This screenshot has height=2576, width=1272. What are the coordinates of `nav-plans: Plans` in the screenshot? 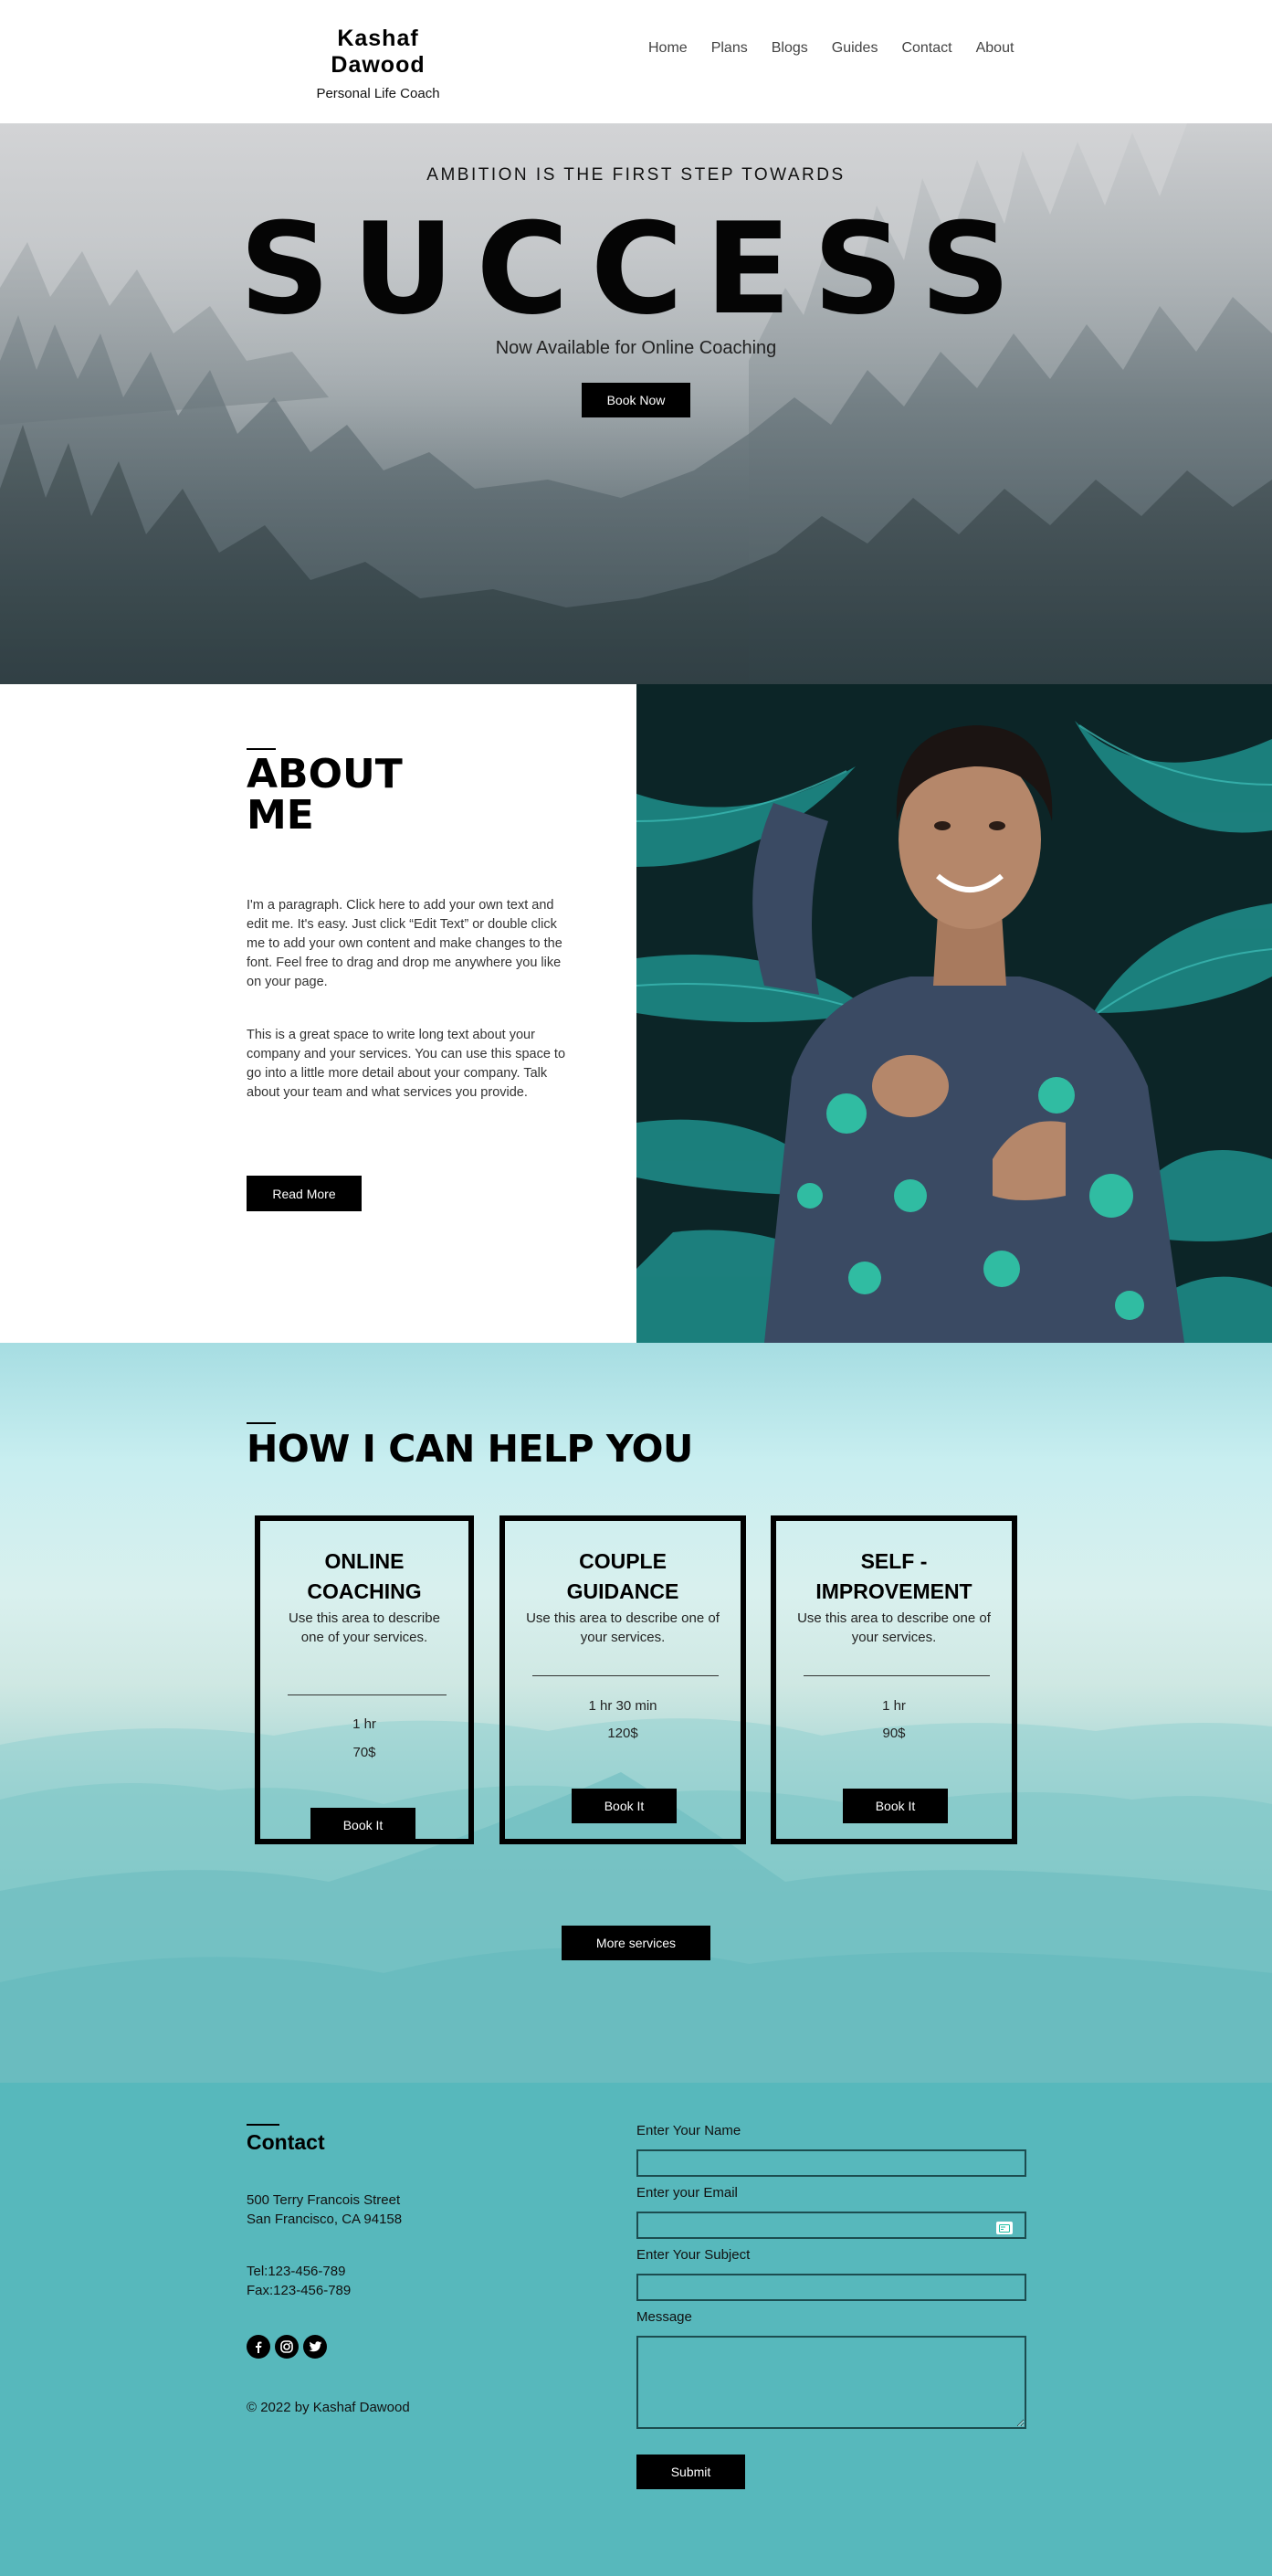 It's located at (729, 48).